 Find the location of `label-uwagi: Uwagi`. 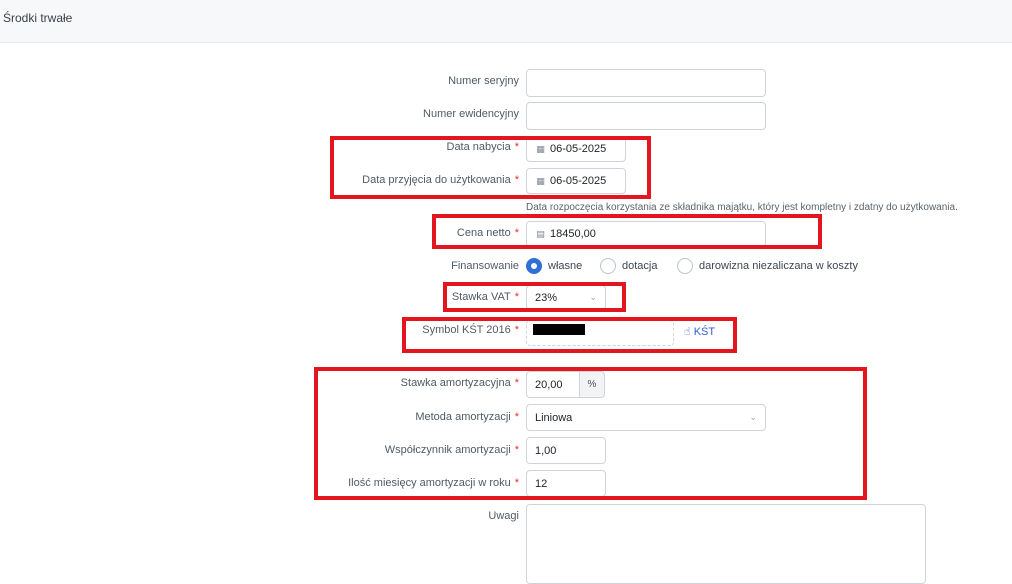

label-uwagi: Uwagi is located at coordinates (503, 516).